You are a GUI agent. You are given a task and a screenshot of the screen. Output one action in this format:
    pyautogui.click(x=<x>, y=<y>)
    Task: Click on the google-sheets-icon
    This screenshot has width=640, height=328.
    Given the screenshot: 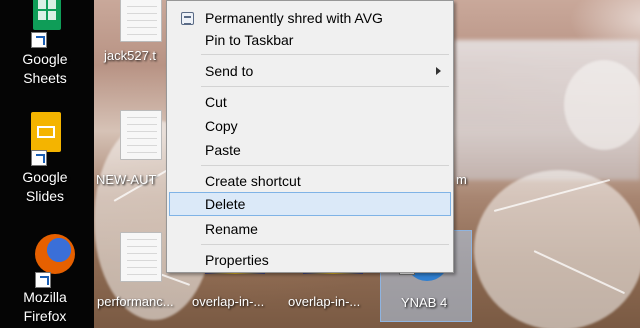 What is the action you would take?
    pyautogui.click(x=47, y=15)
    